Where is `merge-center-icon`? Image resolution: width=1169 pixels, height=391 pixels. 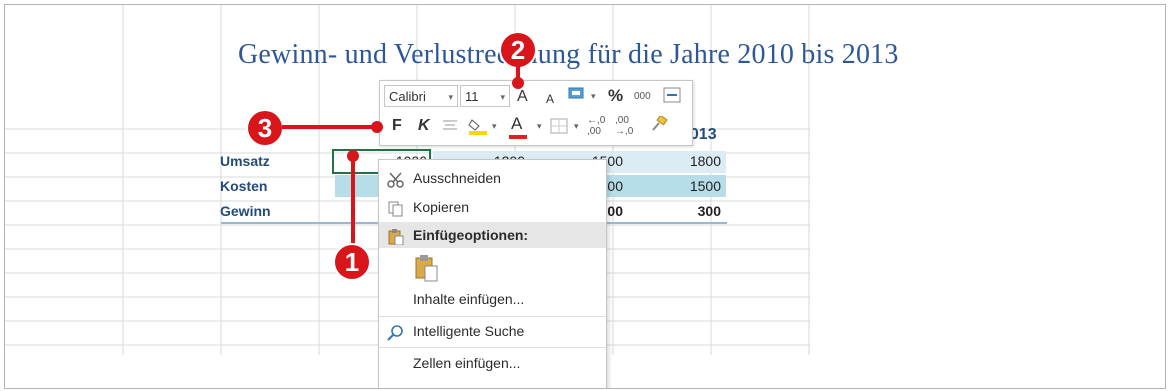
merge-center-icon is located at coordinates (672, 98).